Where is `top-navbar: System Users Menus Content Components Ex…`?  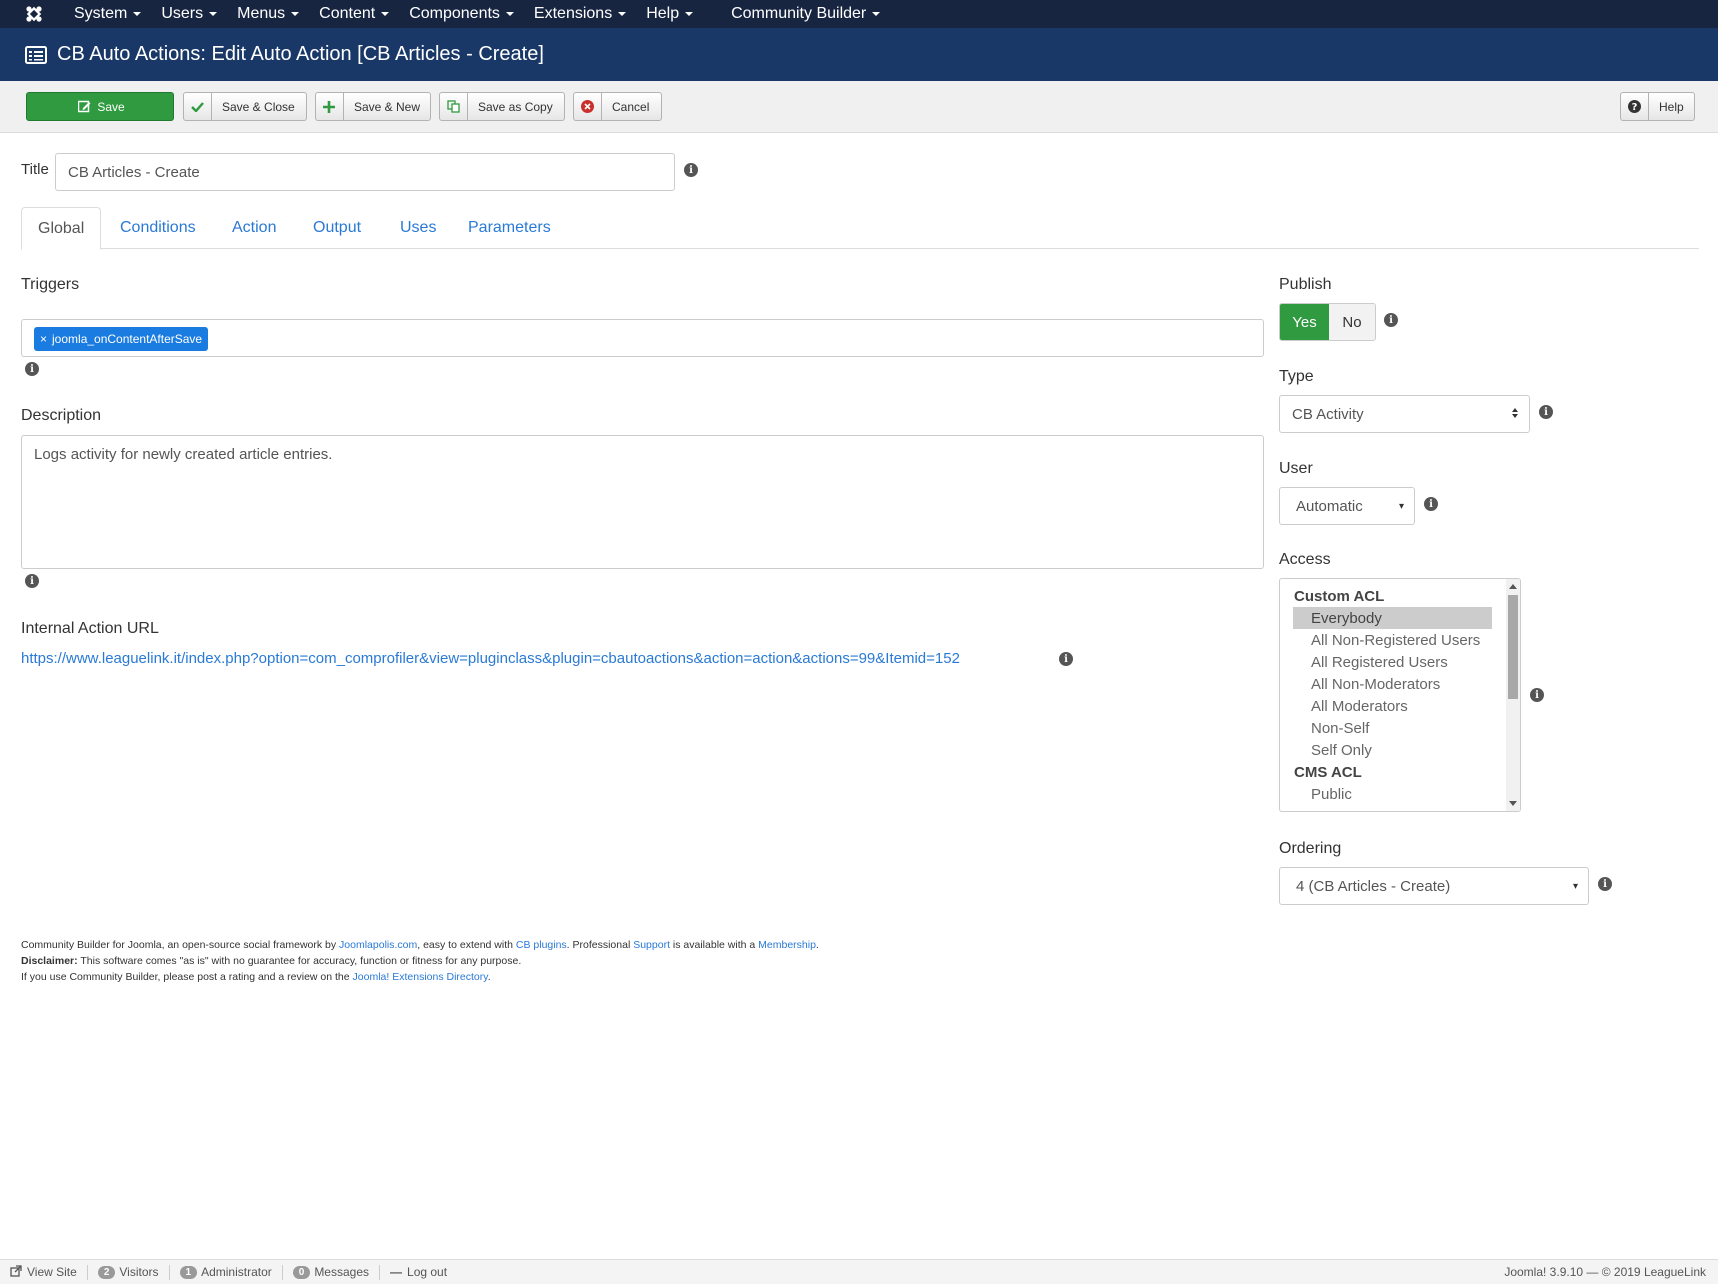 top-navbar: System Users Menus Content Components Ex… is located at coordinates (859, 14).